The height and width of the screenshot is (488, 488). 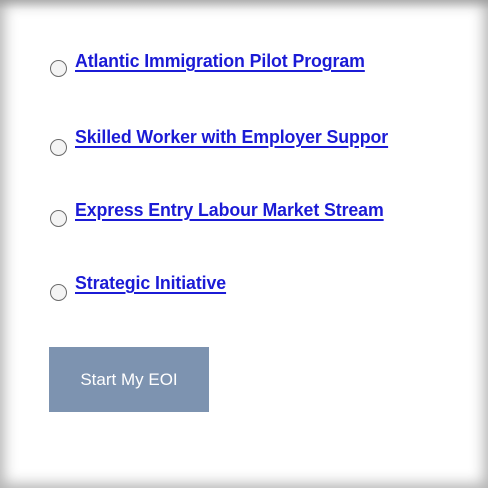 I want to click on radio-atlantic-immigration-pilot, so click(x=58, y=68).